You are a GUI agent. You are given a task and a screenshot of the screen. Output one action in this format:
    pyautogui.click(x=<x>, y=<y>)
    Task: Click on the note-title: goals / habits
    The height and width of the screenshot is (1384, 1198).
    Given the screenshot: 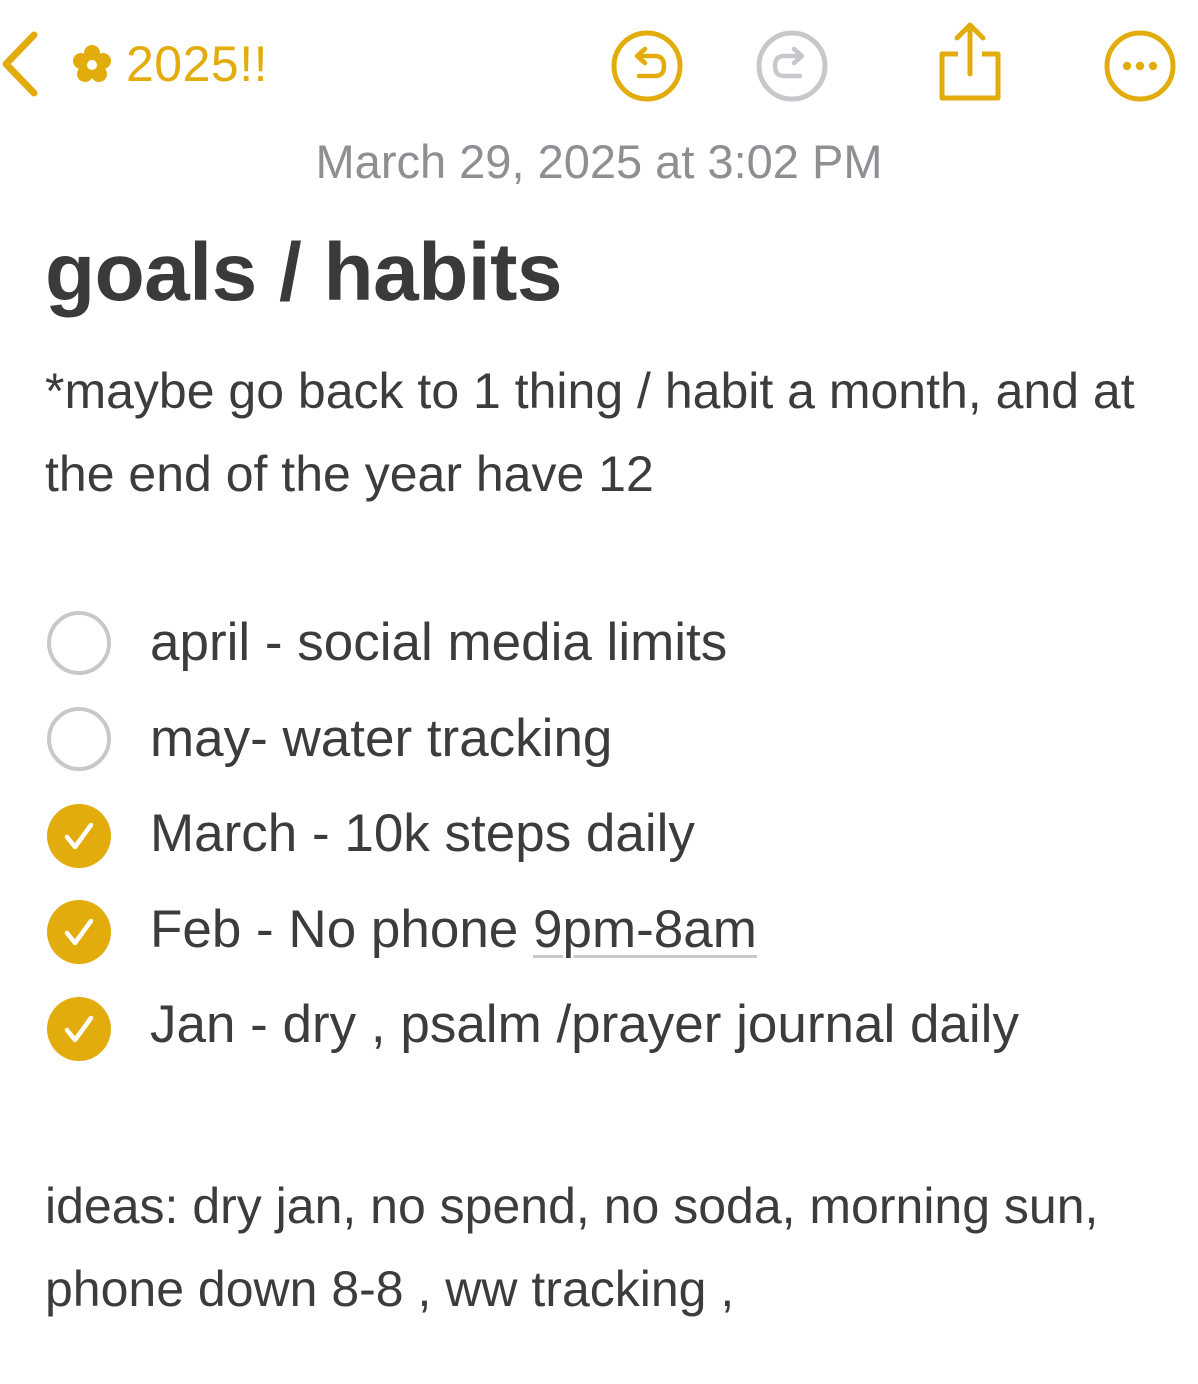 What is the action you would take?
    pyautogui.click(x=304, y=273)
    